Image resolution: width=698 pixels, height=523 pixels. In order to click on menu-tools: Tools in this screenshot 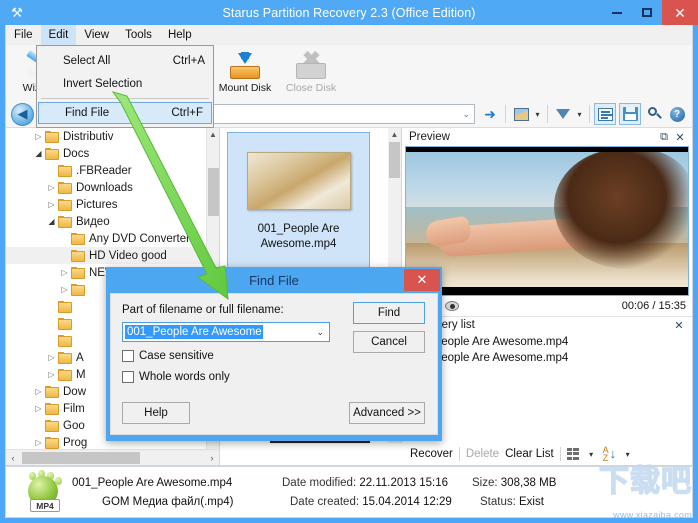, I will do `click(138, 35)`.